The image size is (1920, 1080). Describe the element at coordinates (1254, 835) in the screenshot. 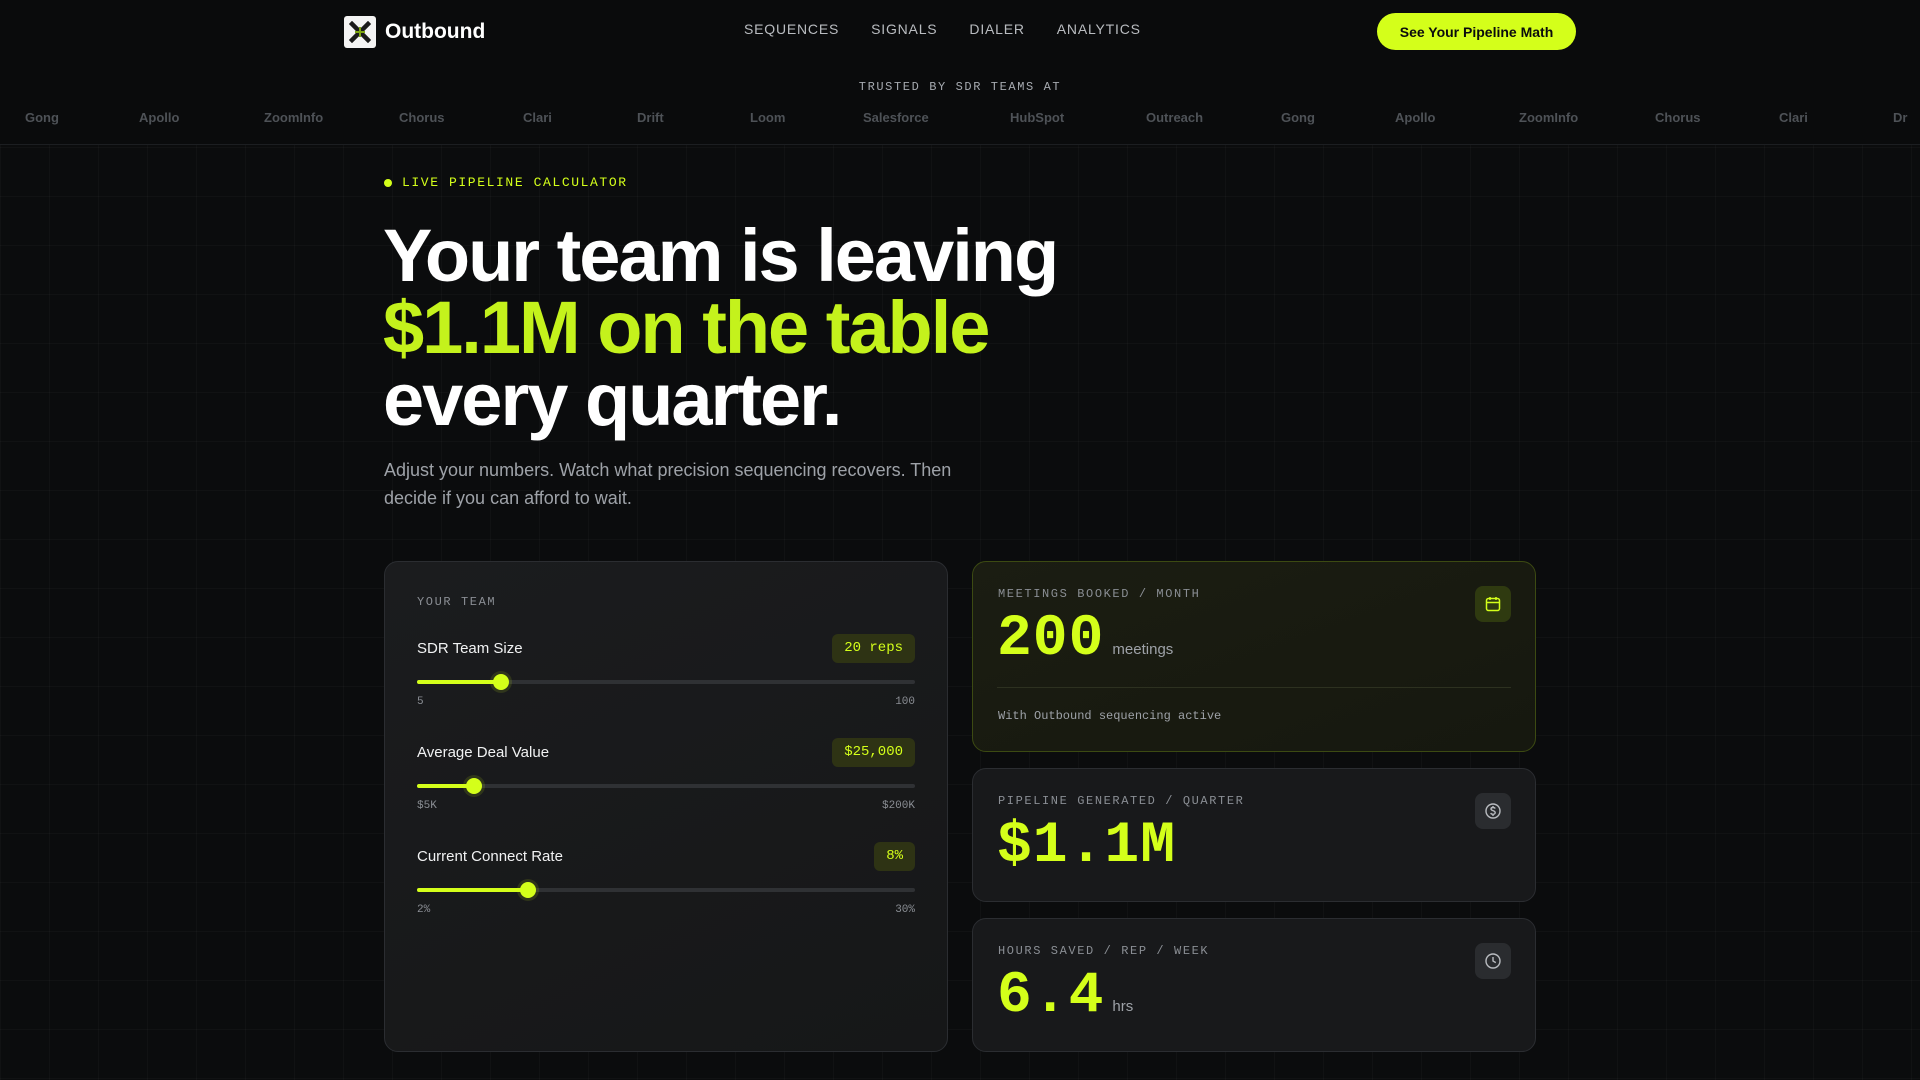

I see `pipeline-card: PIPELINE GENERATED / QUARTER $1.1M` at that location.